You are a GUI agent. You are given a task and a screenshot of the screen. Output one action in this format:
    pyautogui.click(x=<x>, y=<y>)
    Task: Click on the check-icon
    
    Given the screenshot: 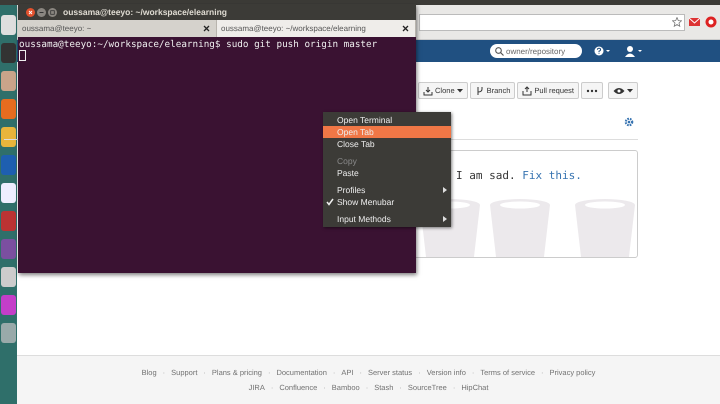 What is the action you would take?
    pyautogui.click(x=330, y=202)
    